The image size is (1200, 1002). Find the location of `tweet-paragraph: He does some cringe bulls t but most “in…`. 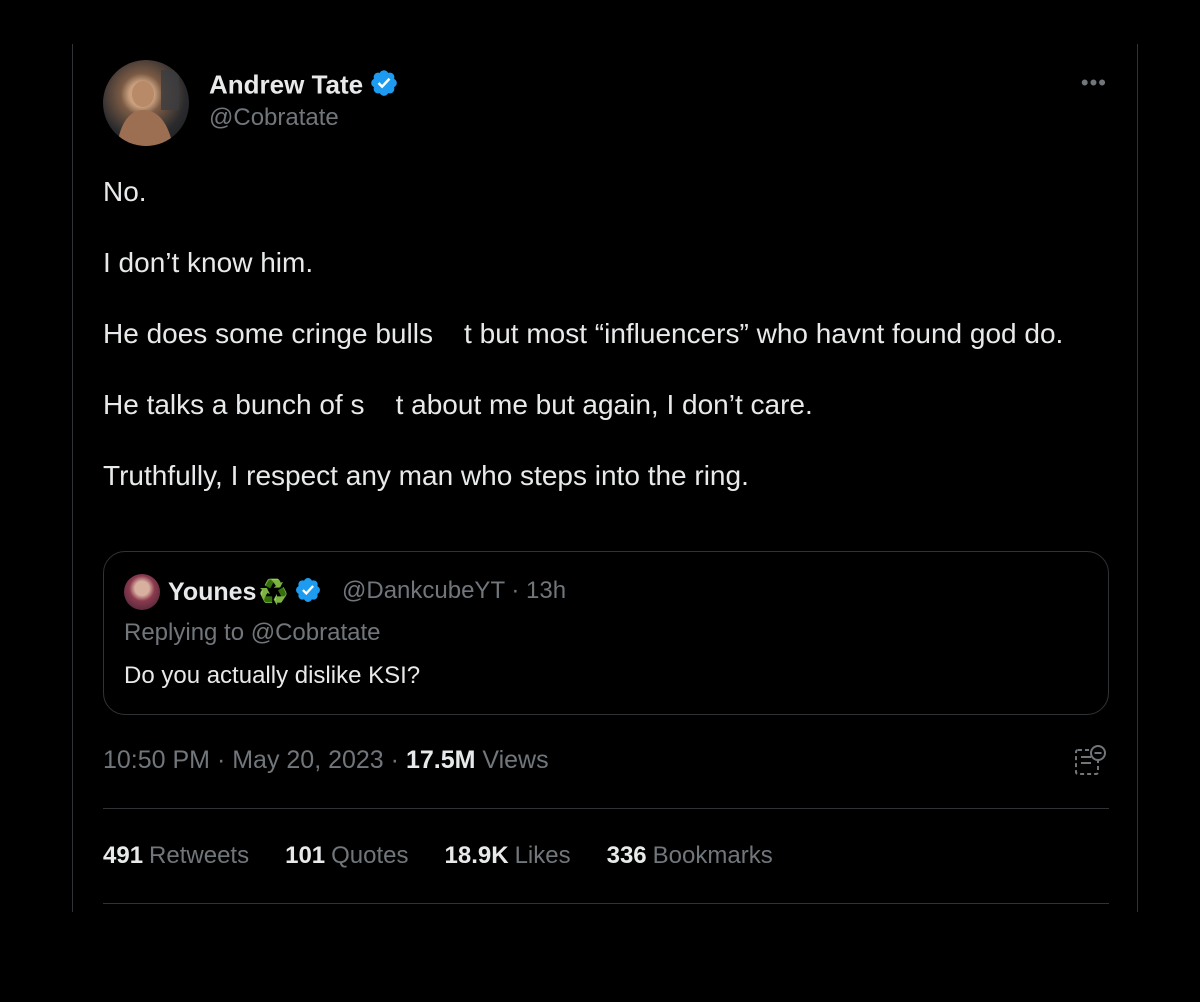

tweet-paragraph: He does some cringe bulls t but most “in… is located at coordinates (583, 333).